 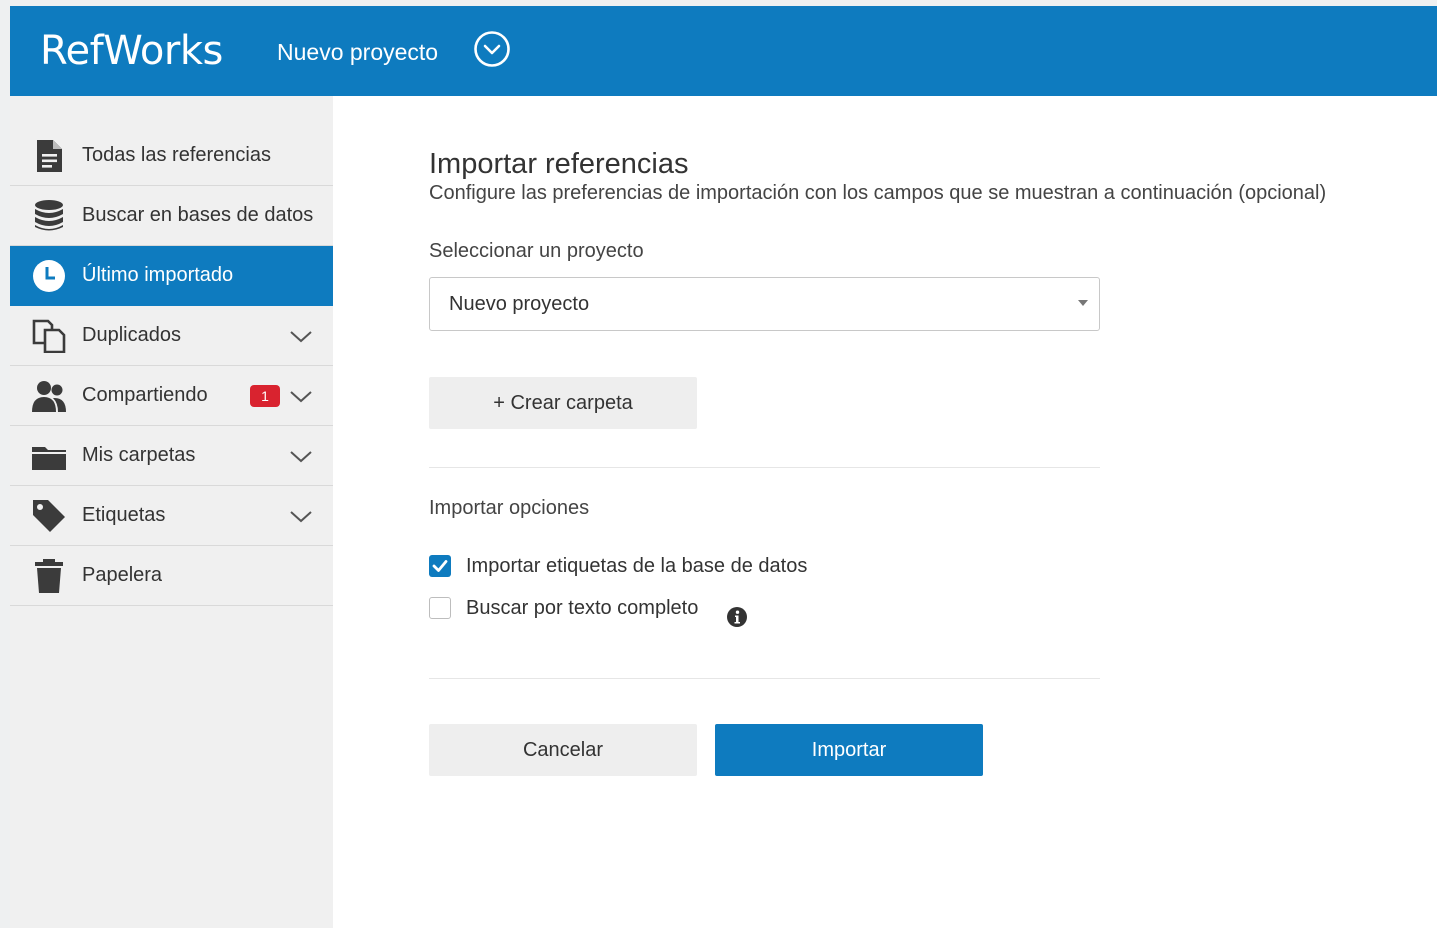 I want to click on sidebar-item-label: Papelera, so click(x=122, y=575).